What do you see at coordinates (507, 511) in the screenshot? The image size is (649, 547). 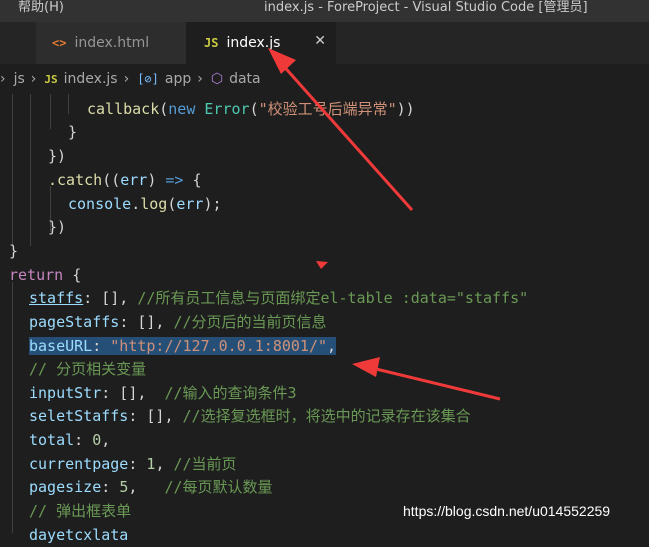 I see `watermark-text: https://blog.csdn.net/u014552259` at bounding box center [507, 511].